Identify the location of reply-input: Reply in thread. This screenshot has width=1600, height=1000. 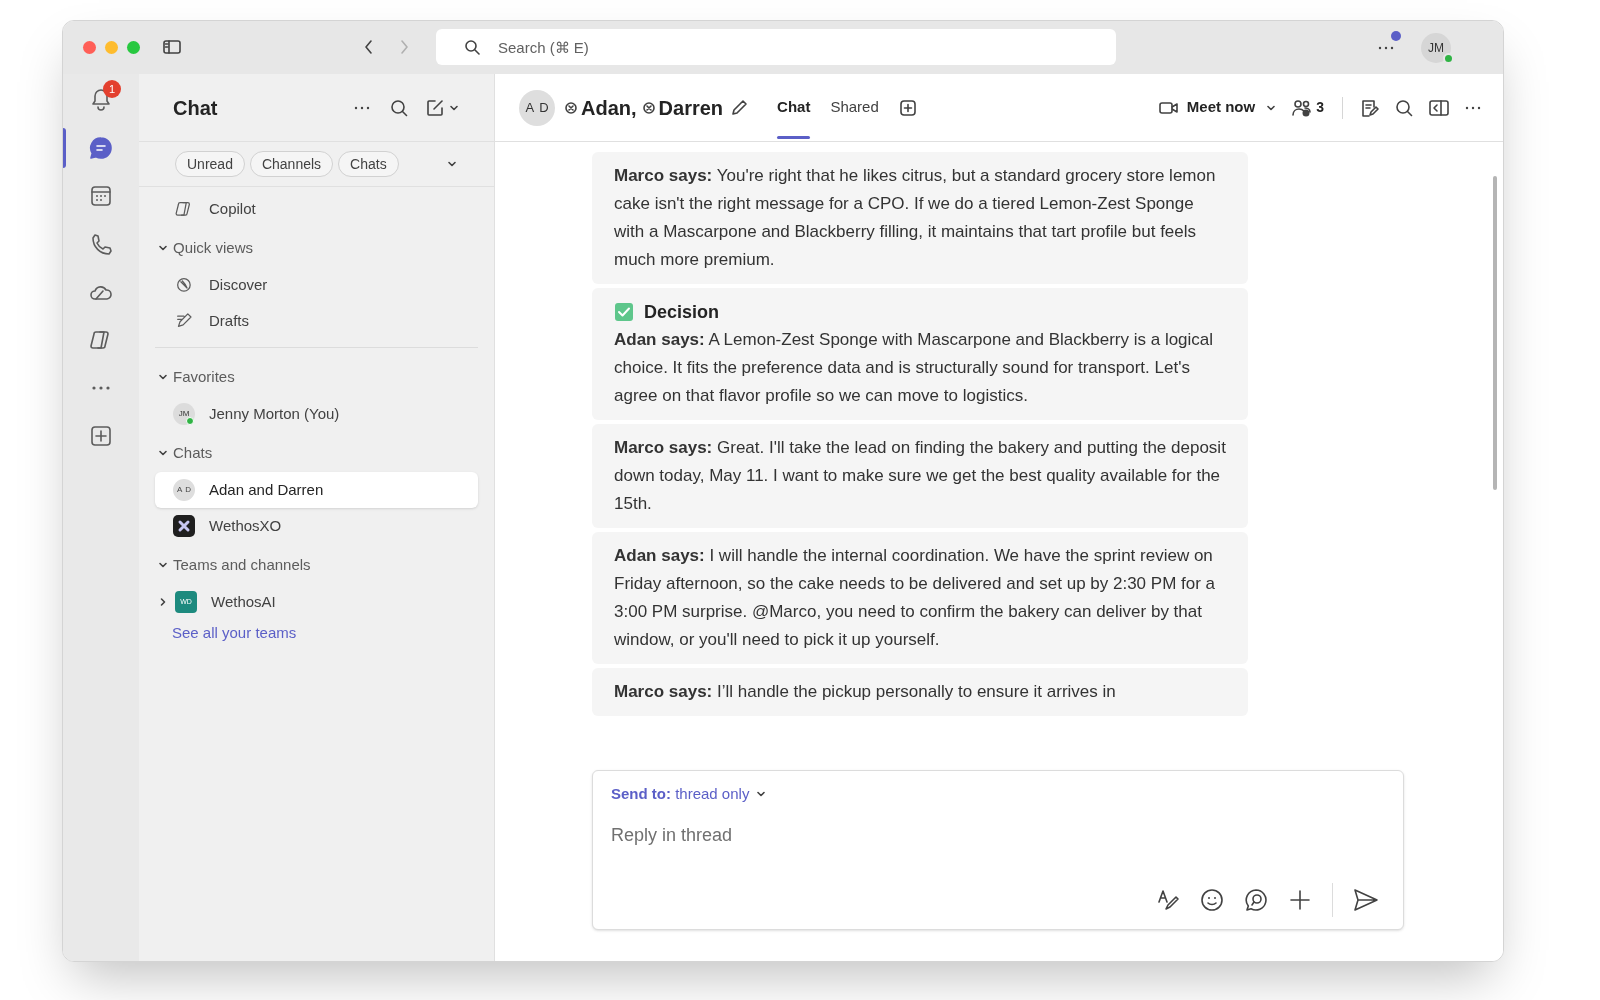
(998, 835).